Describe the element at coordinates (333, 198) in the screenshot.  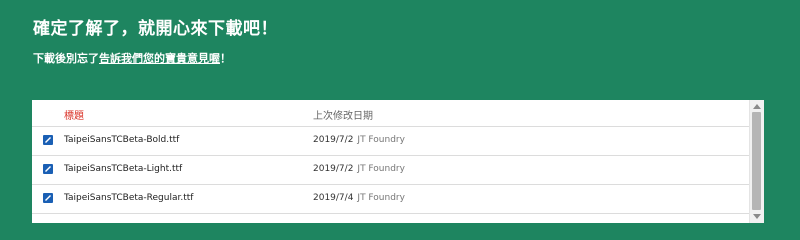
I see `file-modified-date: 2019/7/4` at that location.